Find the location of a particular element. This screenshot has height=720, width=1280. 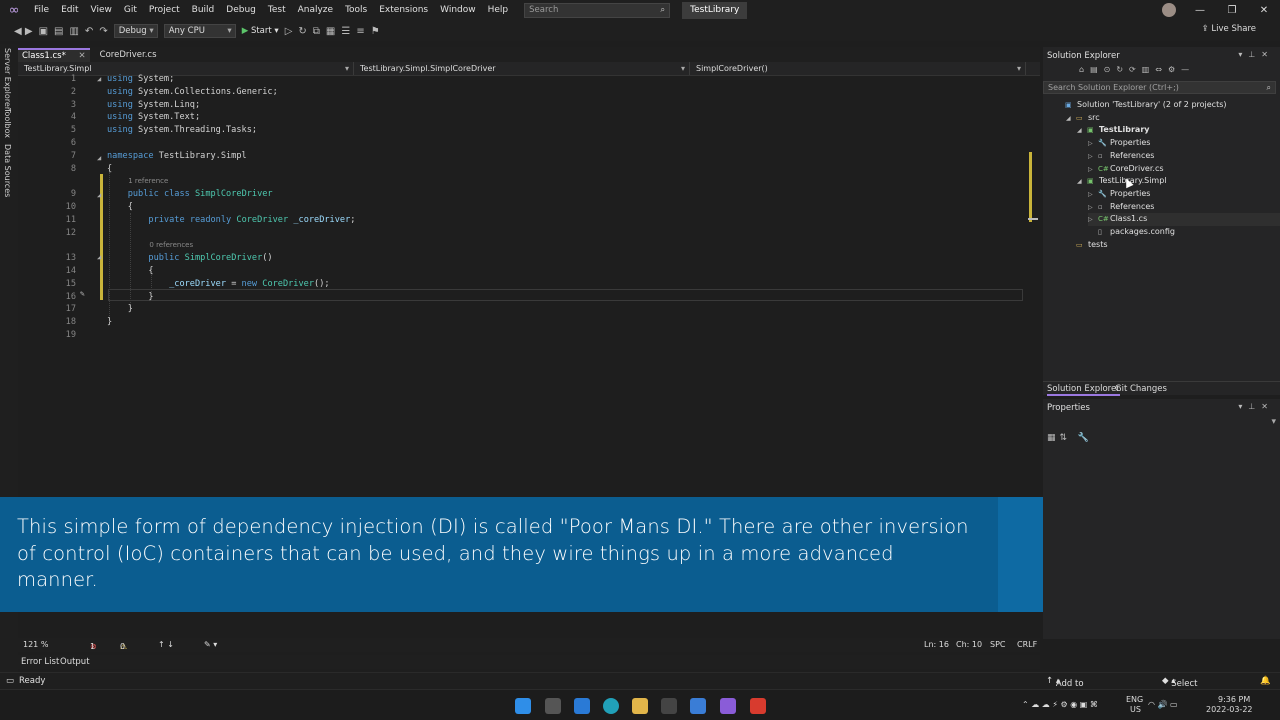

tree-item: ▭ tests is located at coordinates (1087, 245).